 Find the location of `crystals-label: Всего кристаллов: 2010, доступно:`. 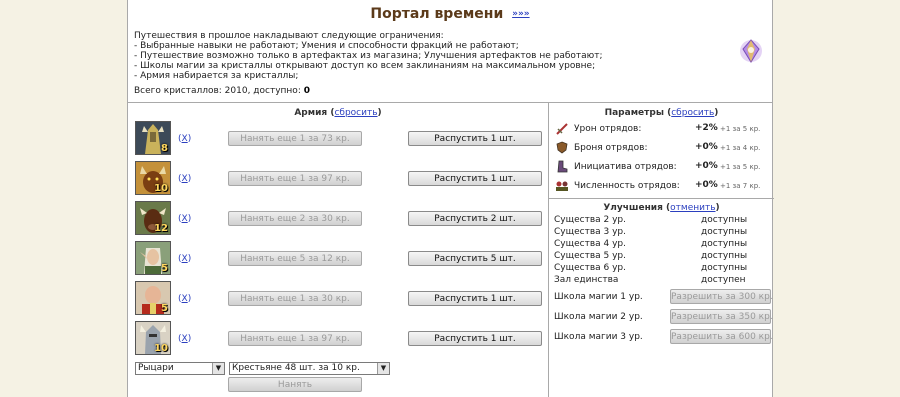

crystals-label: Всего кристаллов: 2010, доступно: is located at coordinates (217, 91).